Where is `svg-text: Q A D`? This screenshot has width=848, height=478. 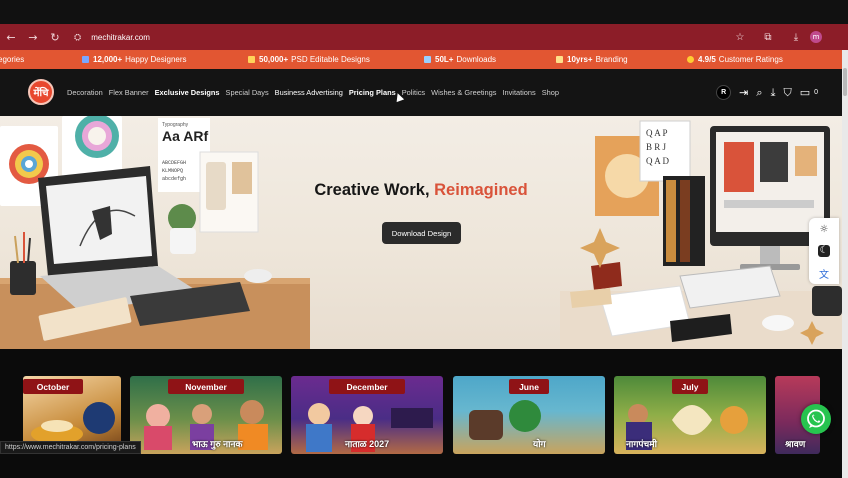
svg-text: Q A D is located at coordinates (658, 161).